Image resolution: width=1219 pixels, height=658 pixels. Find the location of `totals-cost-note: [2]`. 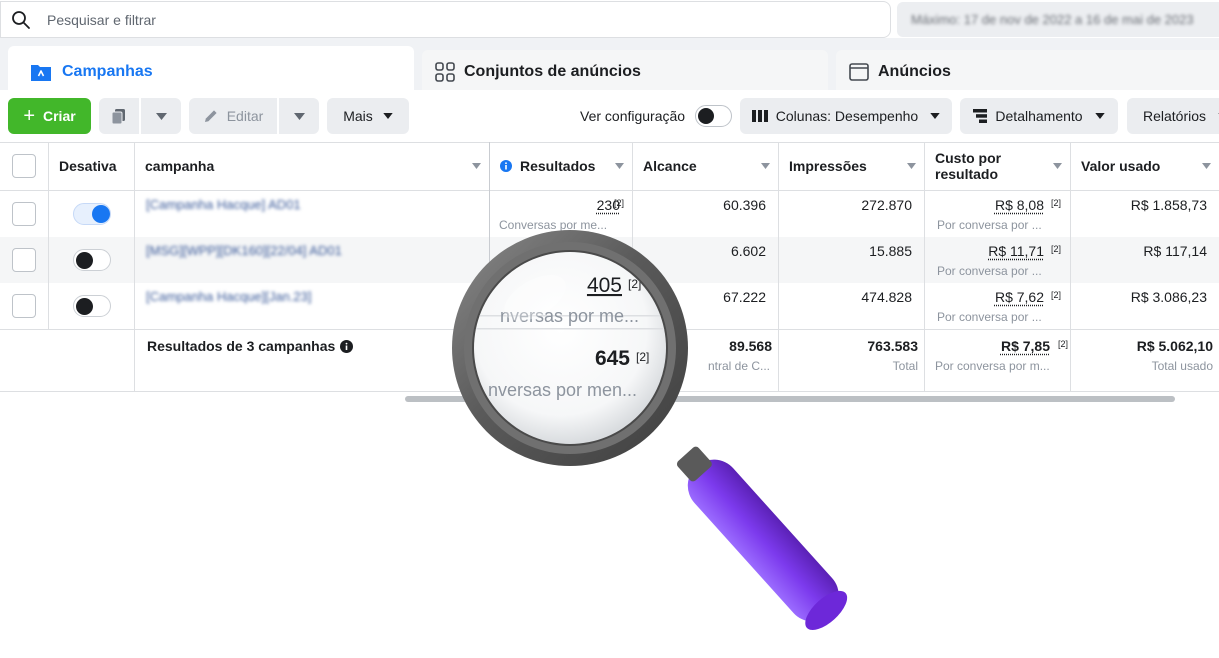

totals-cost-note: [2] is located at coordinates (1063, 344).